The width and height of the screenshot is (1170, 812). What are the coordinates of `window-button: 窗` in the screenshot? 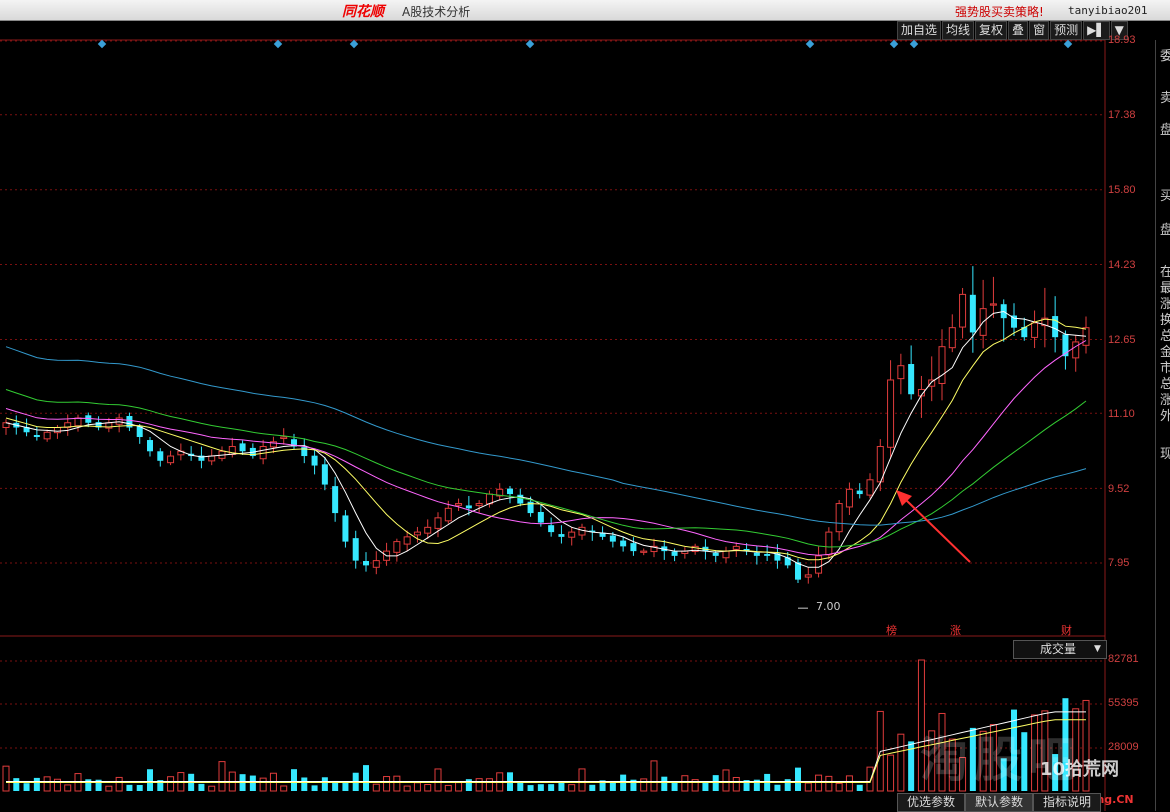 It's located at (1039, 30).